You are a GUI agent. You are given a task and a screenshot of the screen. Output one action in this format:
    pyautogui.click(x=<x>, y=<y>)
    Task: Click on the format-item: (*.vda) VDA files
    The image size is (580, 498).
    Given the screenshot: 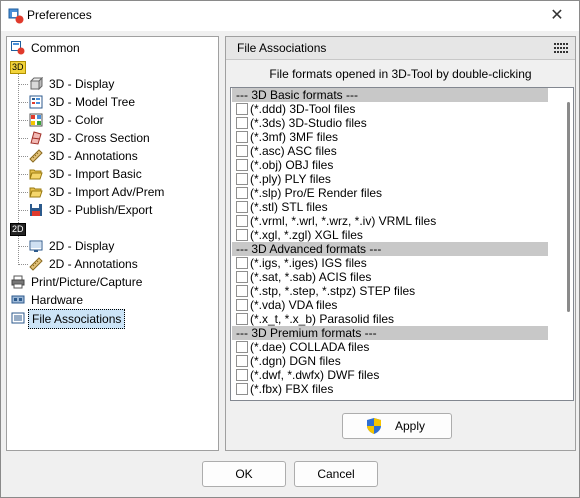 What is the action you would take?
    pyautogui.click(x=390, y=305)
    